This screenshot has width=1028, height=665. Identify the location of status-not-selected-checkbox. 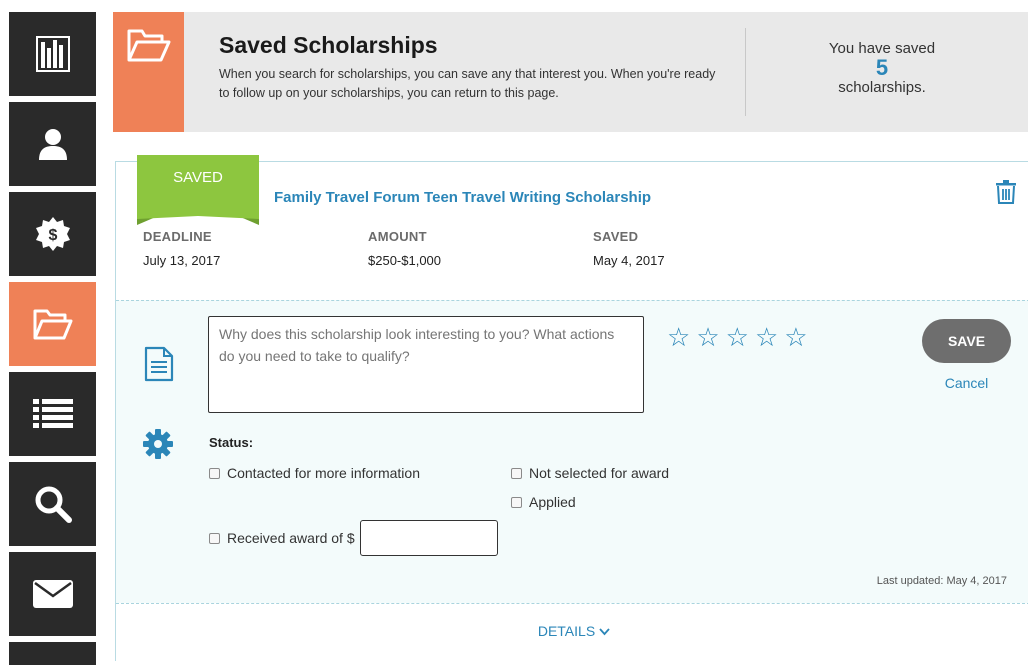
(516, 473).